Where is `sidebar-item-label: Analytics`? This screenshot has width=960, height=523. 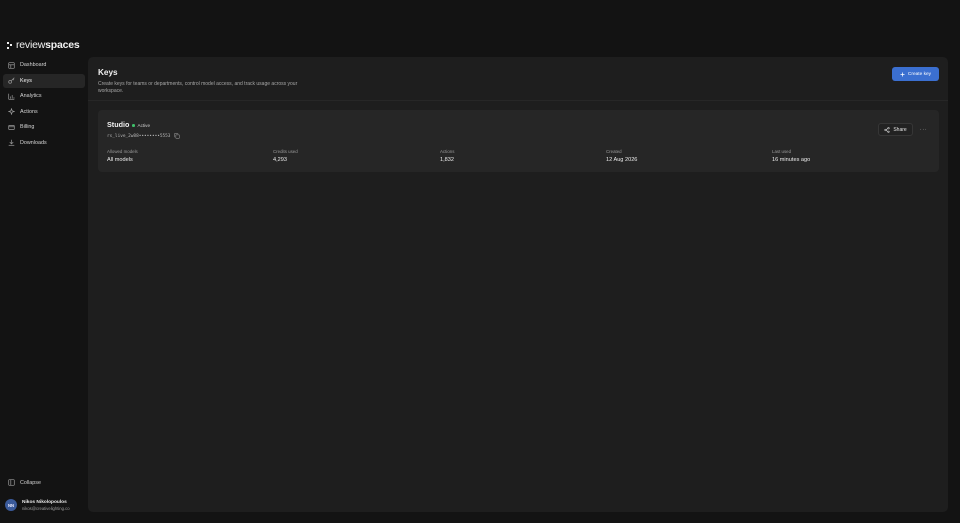 sidebar-item-label: Analytics is located at coordinates (31, 96).